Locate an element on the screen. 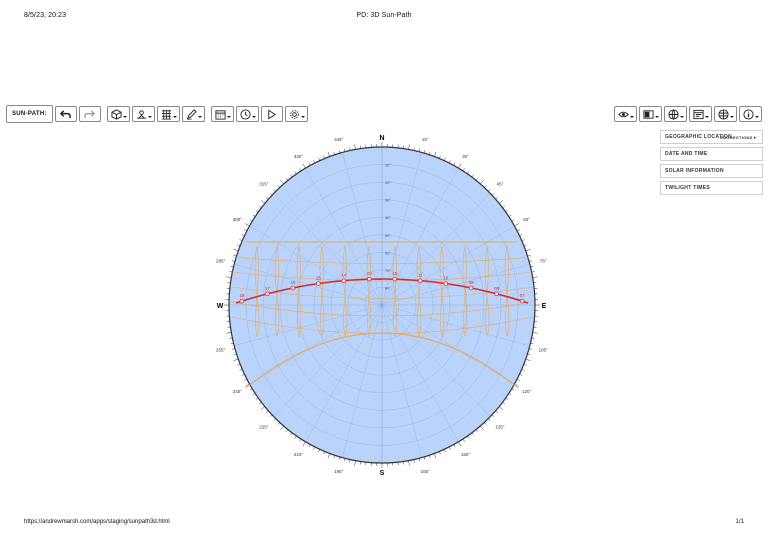  azimuth-label: 300° is located at coordinates (238, 219).